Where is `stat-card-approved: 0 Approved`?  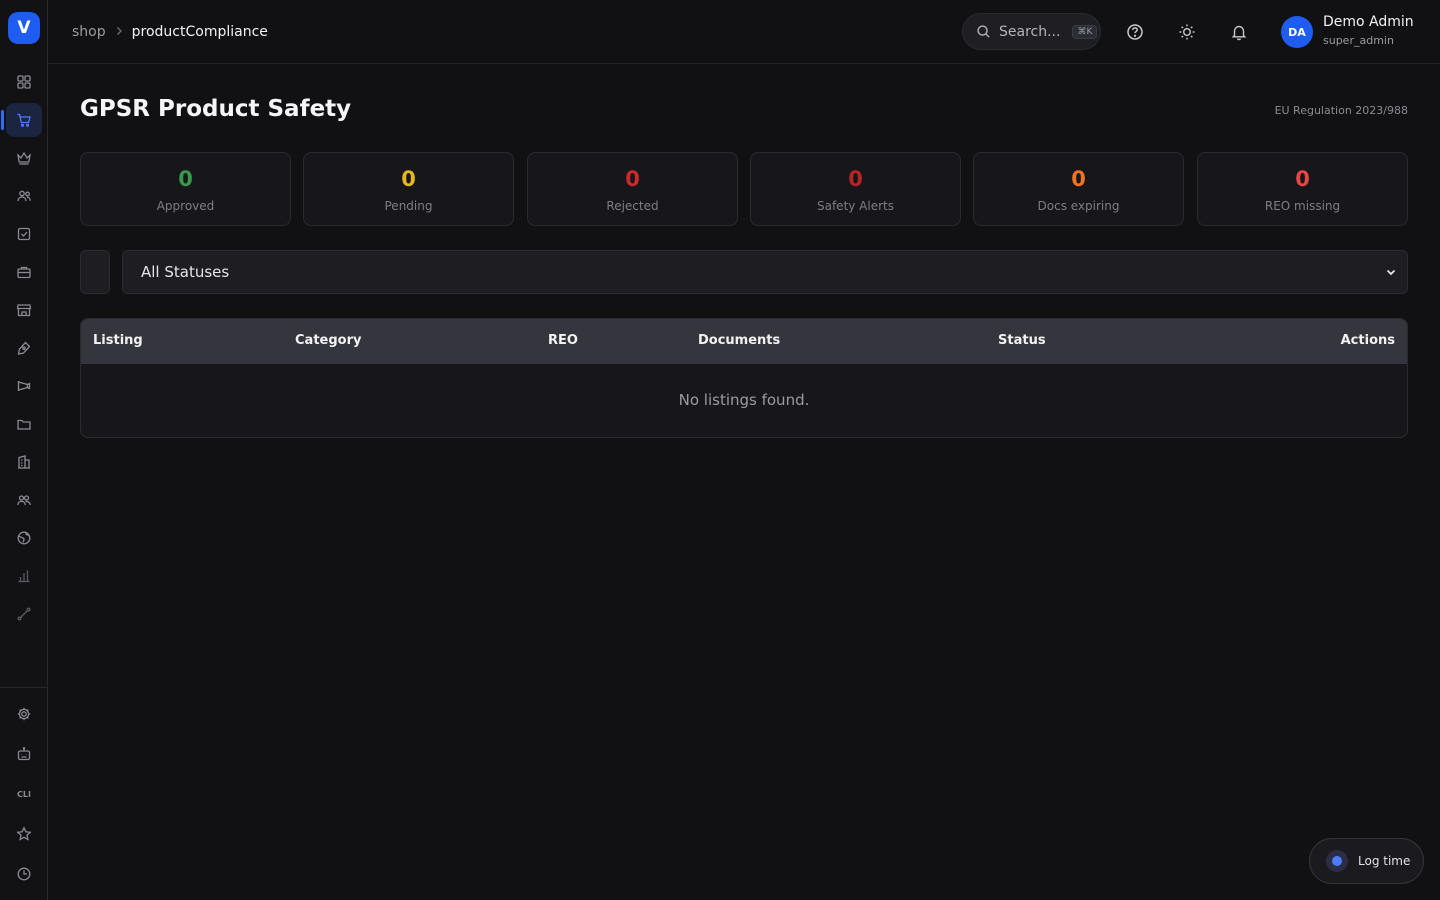
stat-card-approved: 0 Approved is located at coordinates (185, 189).